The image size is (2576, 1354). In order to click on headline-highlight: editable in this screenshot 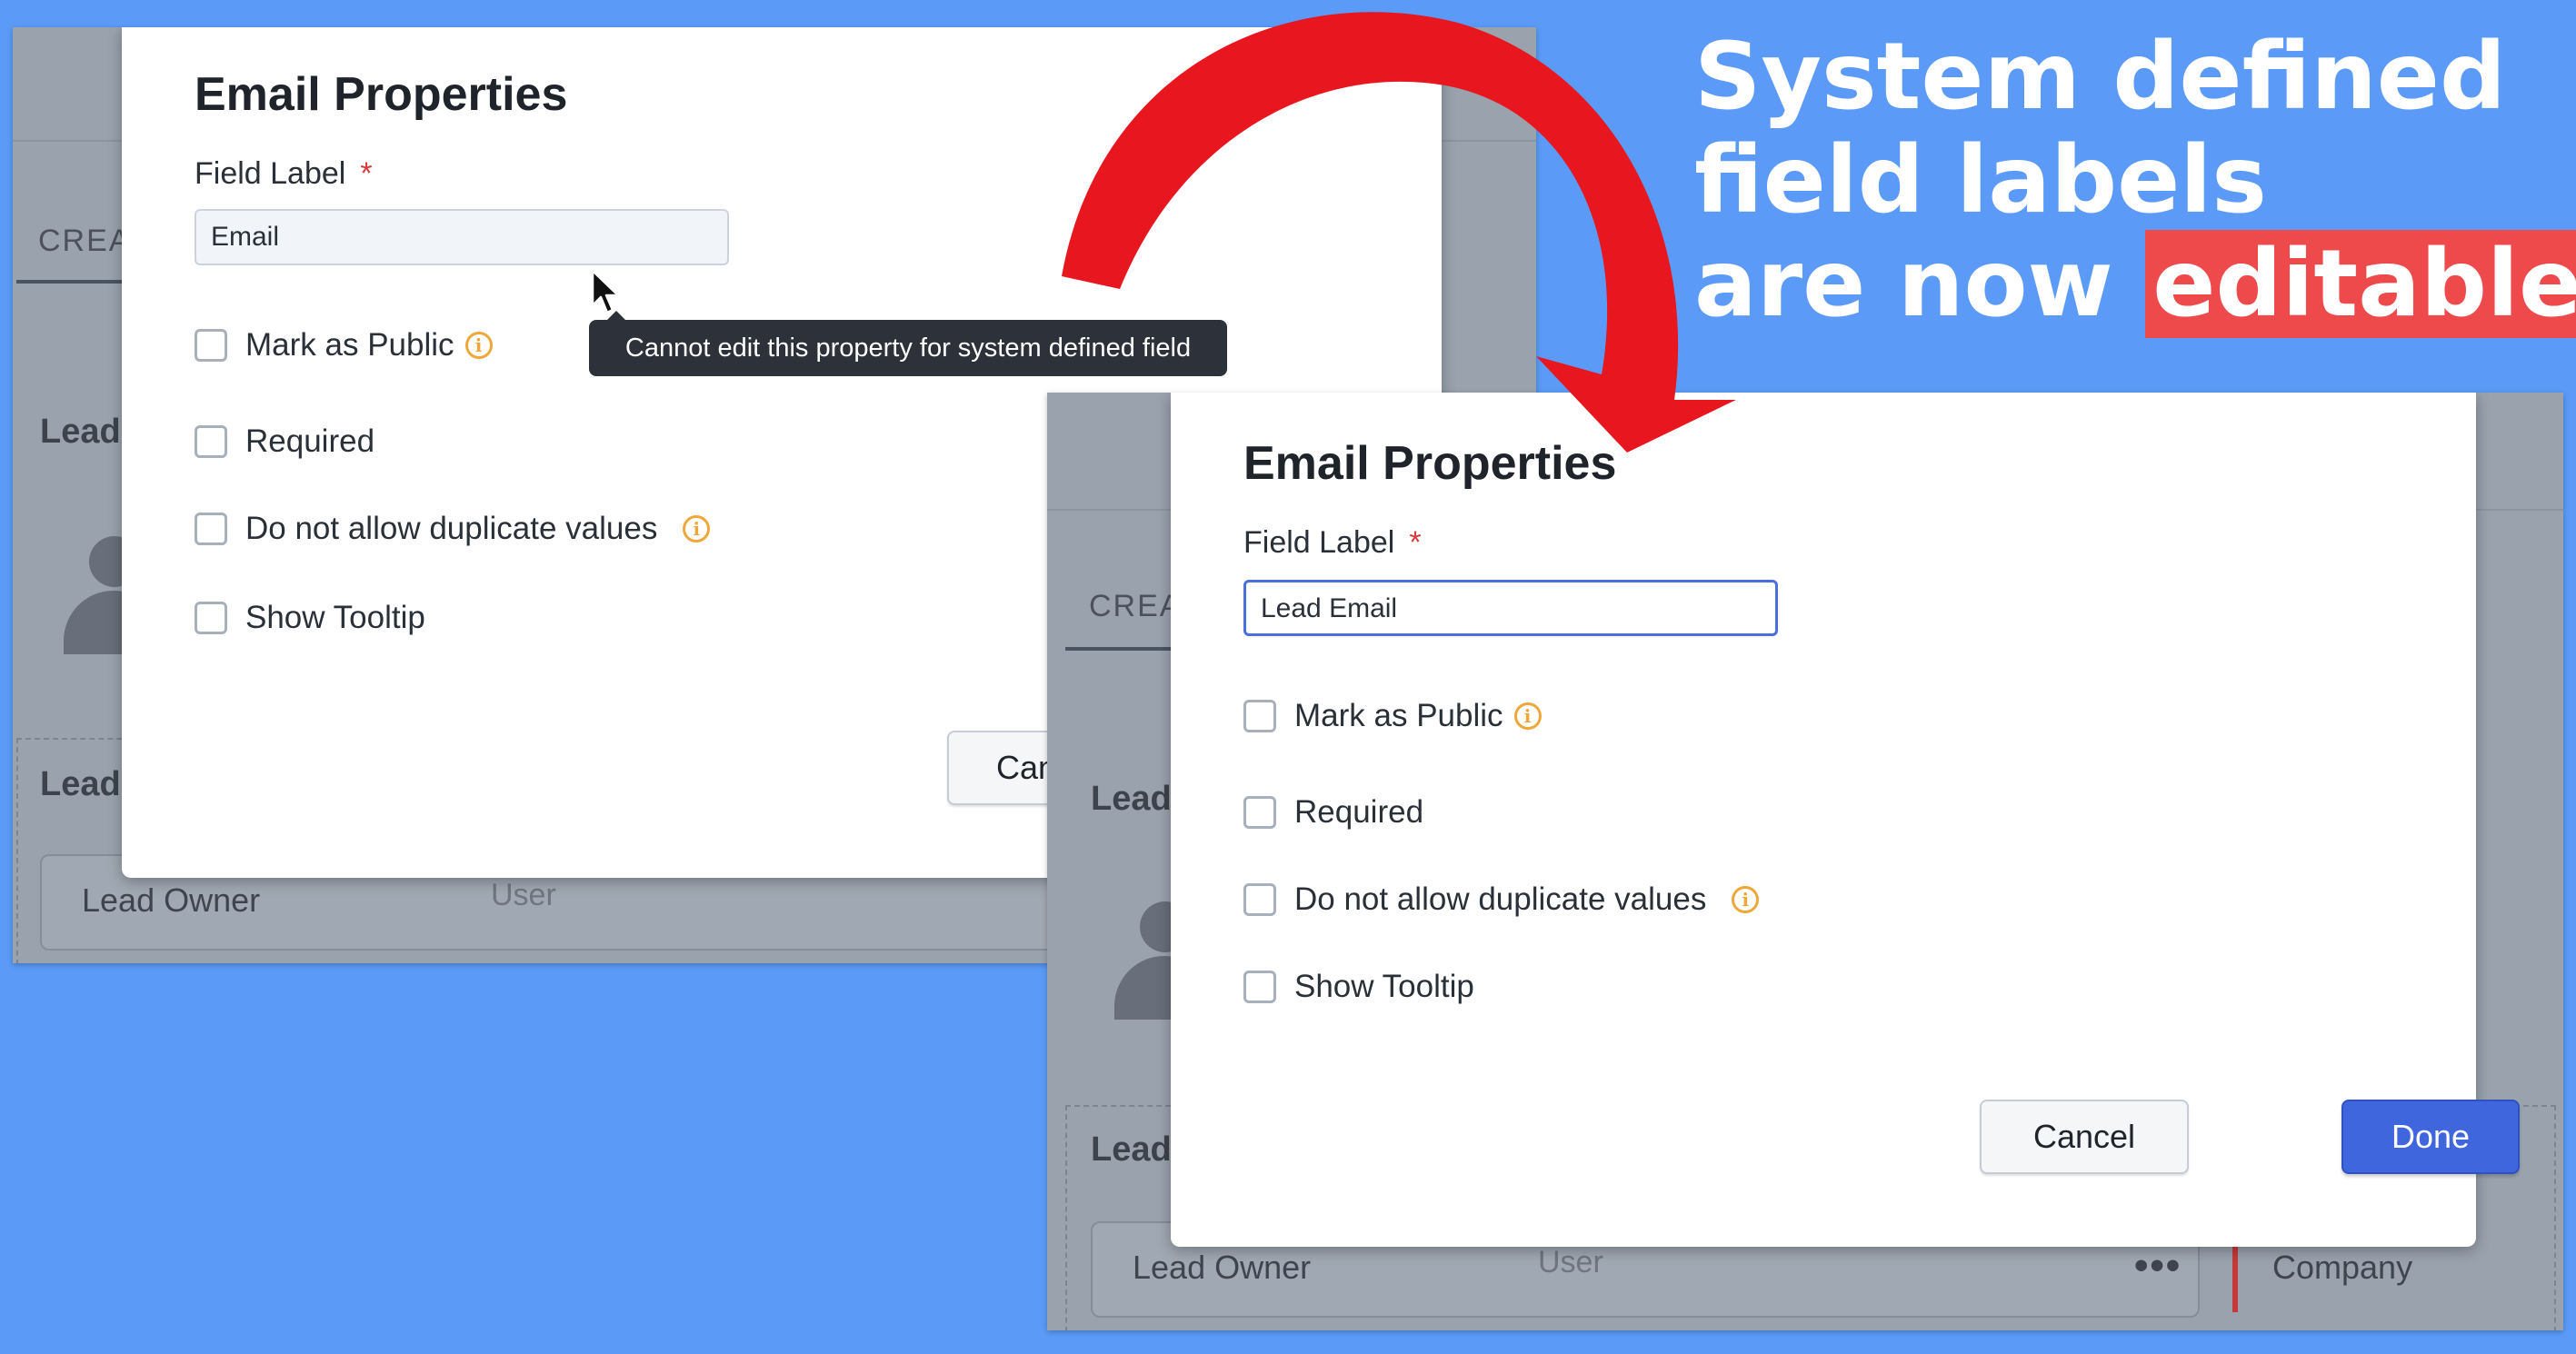, I will do `click(2360, 284)`.